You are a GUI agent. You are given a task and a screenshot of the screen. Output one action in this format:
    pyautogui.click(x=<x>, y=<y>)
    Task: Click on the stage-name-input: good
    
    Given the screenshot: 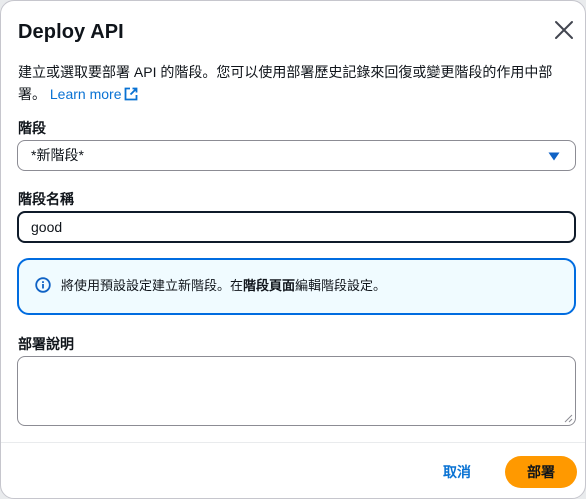 What is the action you would take?
    pyautogui.click(x=296, y=227)
    